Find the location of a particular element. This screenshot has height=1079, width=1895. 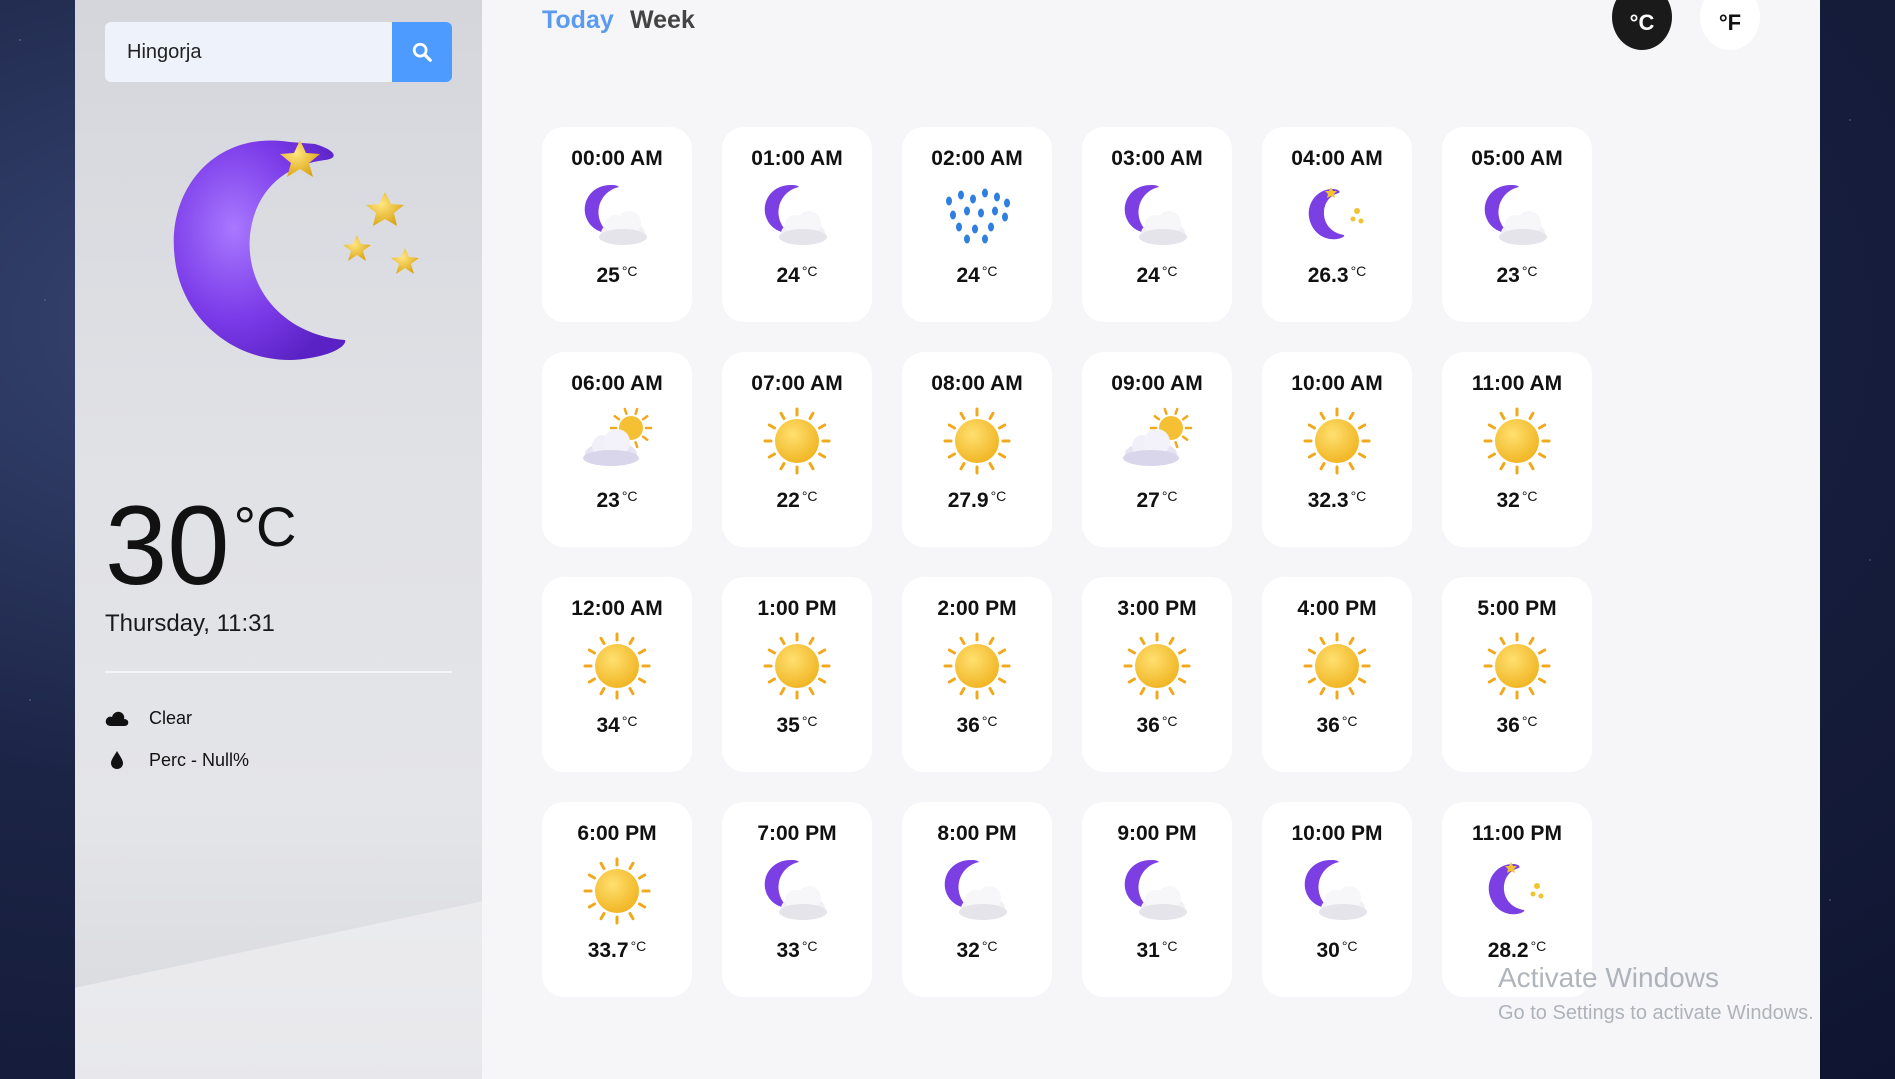

hour-label: 11:00 AM is located at coordinates (1517, 383).